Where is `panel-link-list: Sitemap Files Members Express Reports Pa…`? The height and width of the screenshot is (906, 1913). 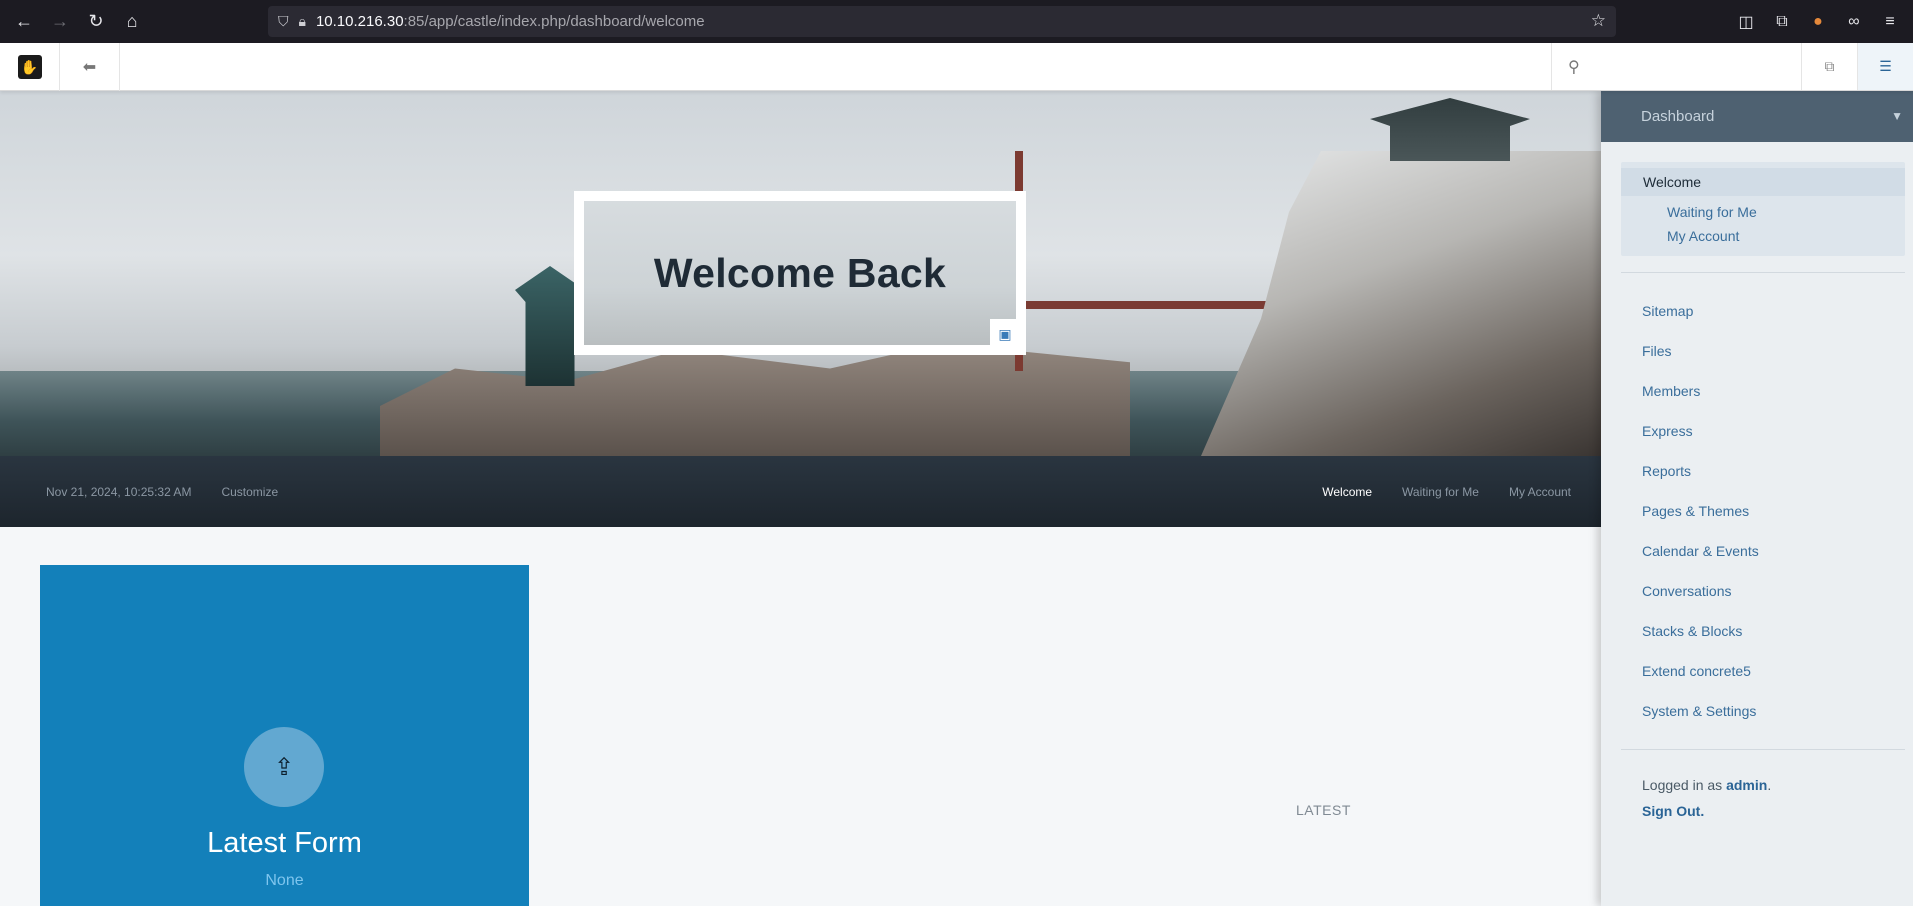 panel-link-list: Sitemap Files Members Express Reports Pa… is located at coordinates (1757, 511).